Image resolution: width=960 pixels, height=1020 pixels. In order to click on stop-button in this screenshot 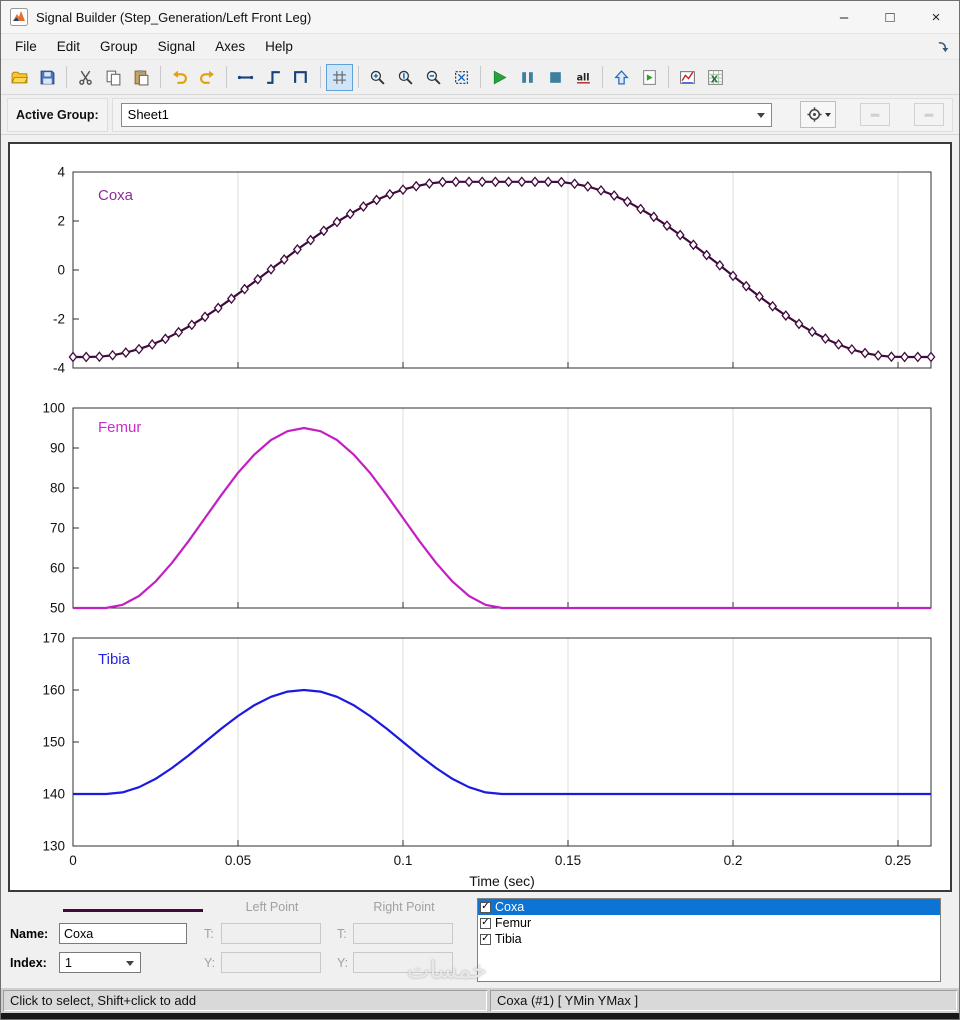, I will do `click(555, 77)`.